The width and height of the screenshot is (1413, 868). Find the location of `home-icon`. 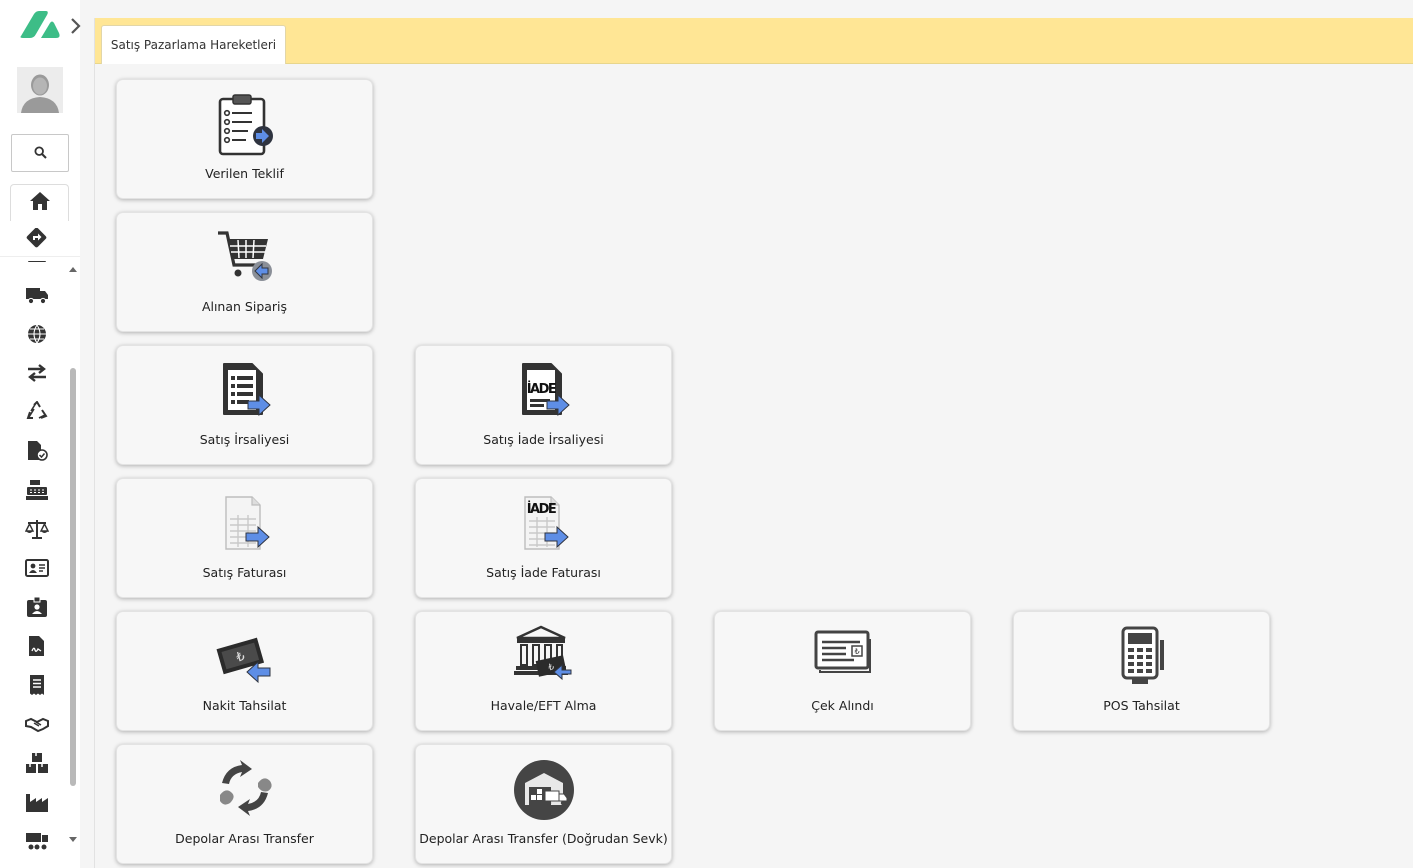

home-icon is located at coordinates (40, 203).